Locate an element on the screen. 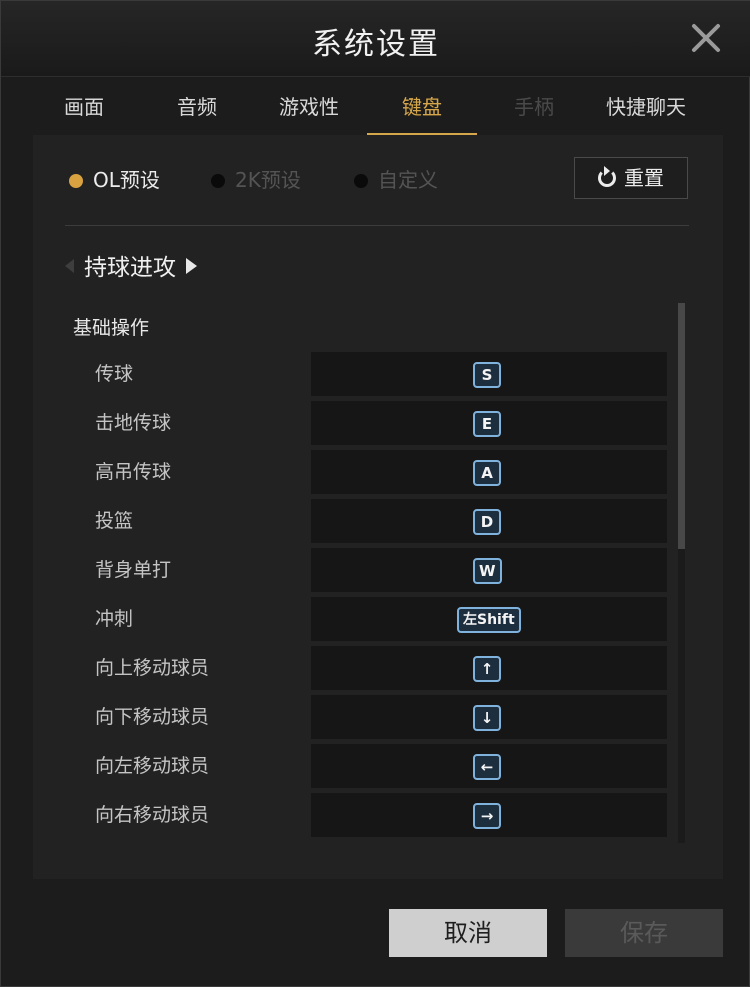 The width and height of the screenshot is (750, 987). binding-row: 传球 S is located at coordinates (378, 374).